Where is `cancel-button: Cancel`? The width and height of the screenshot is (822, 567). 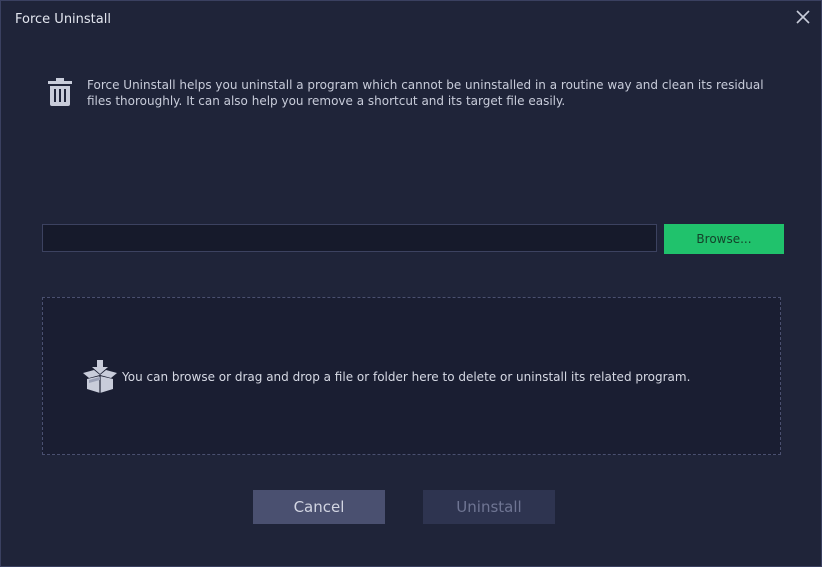
cancel-button: Cancel is located at coordinates (319, 507).